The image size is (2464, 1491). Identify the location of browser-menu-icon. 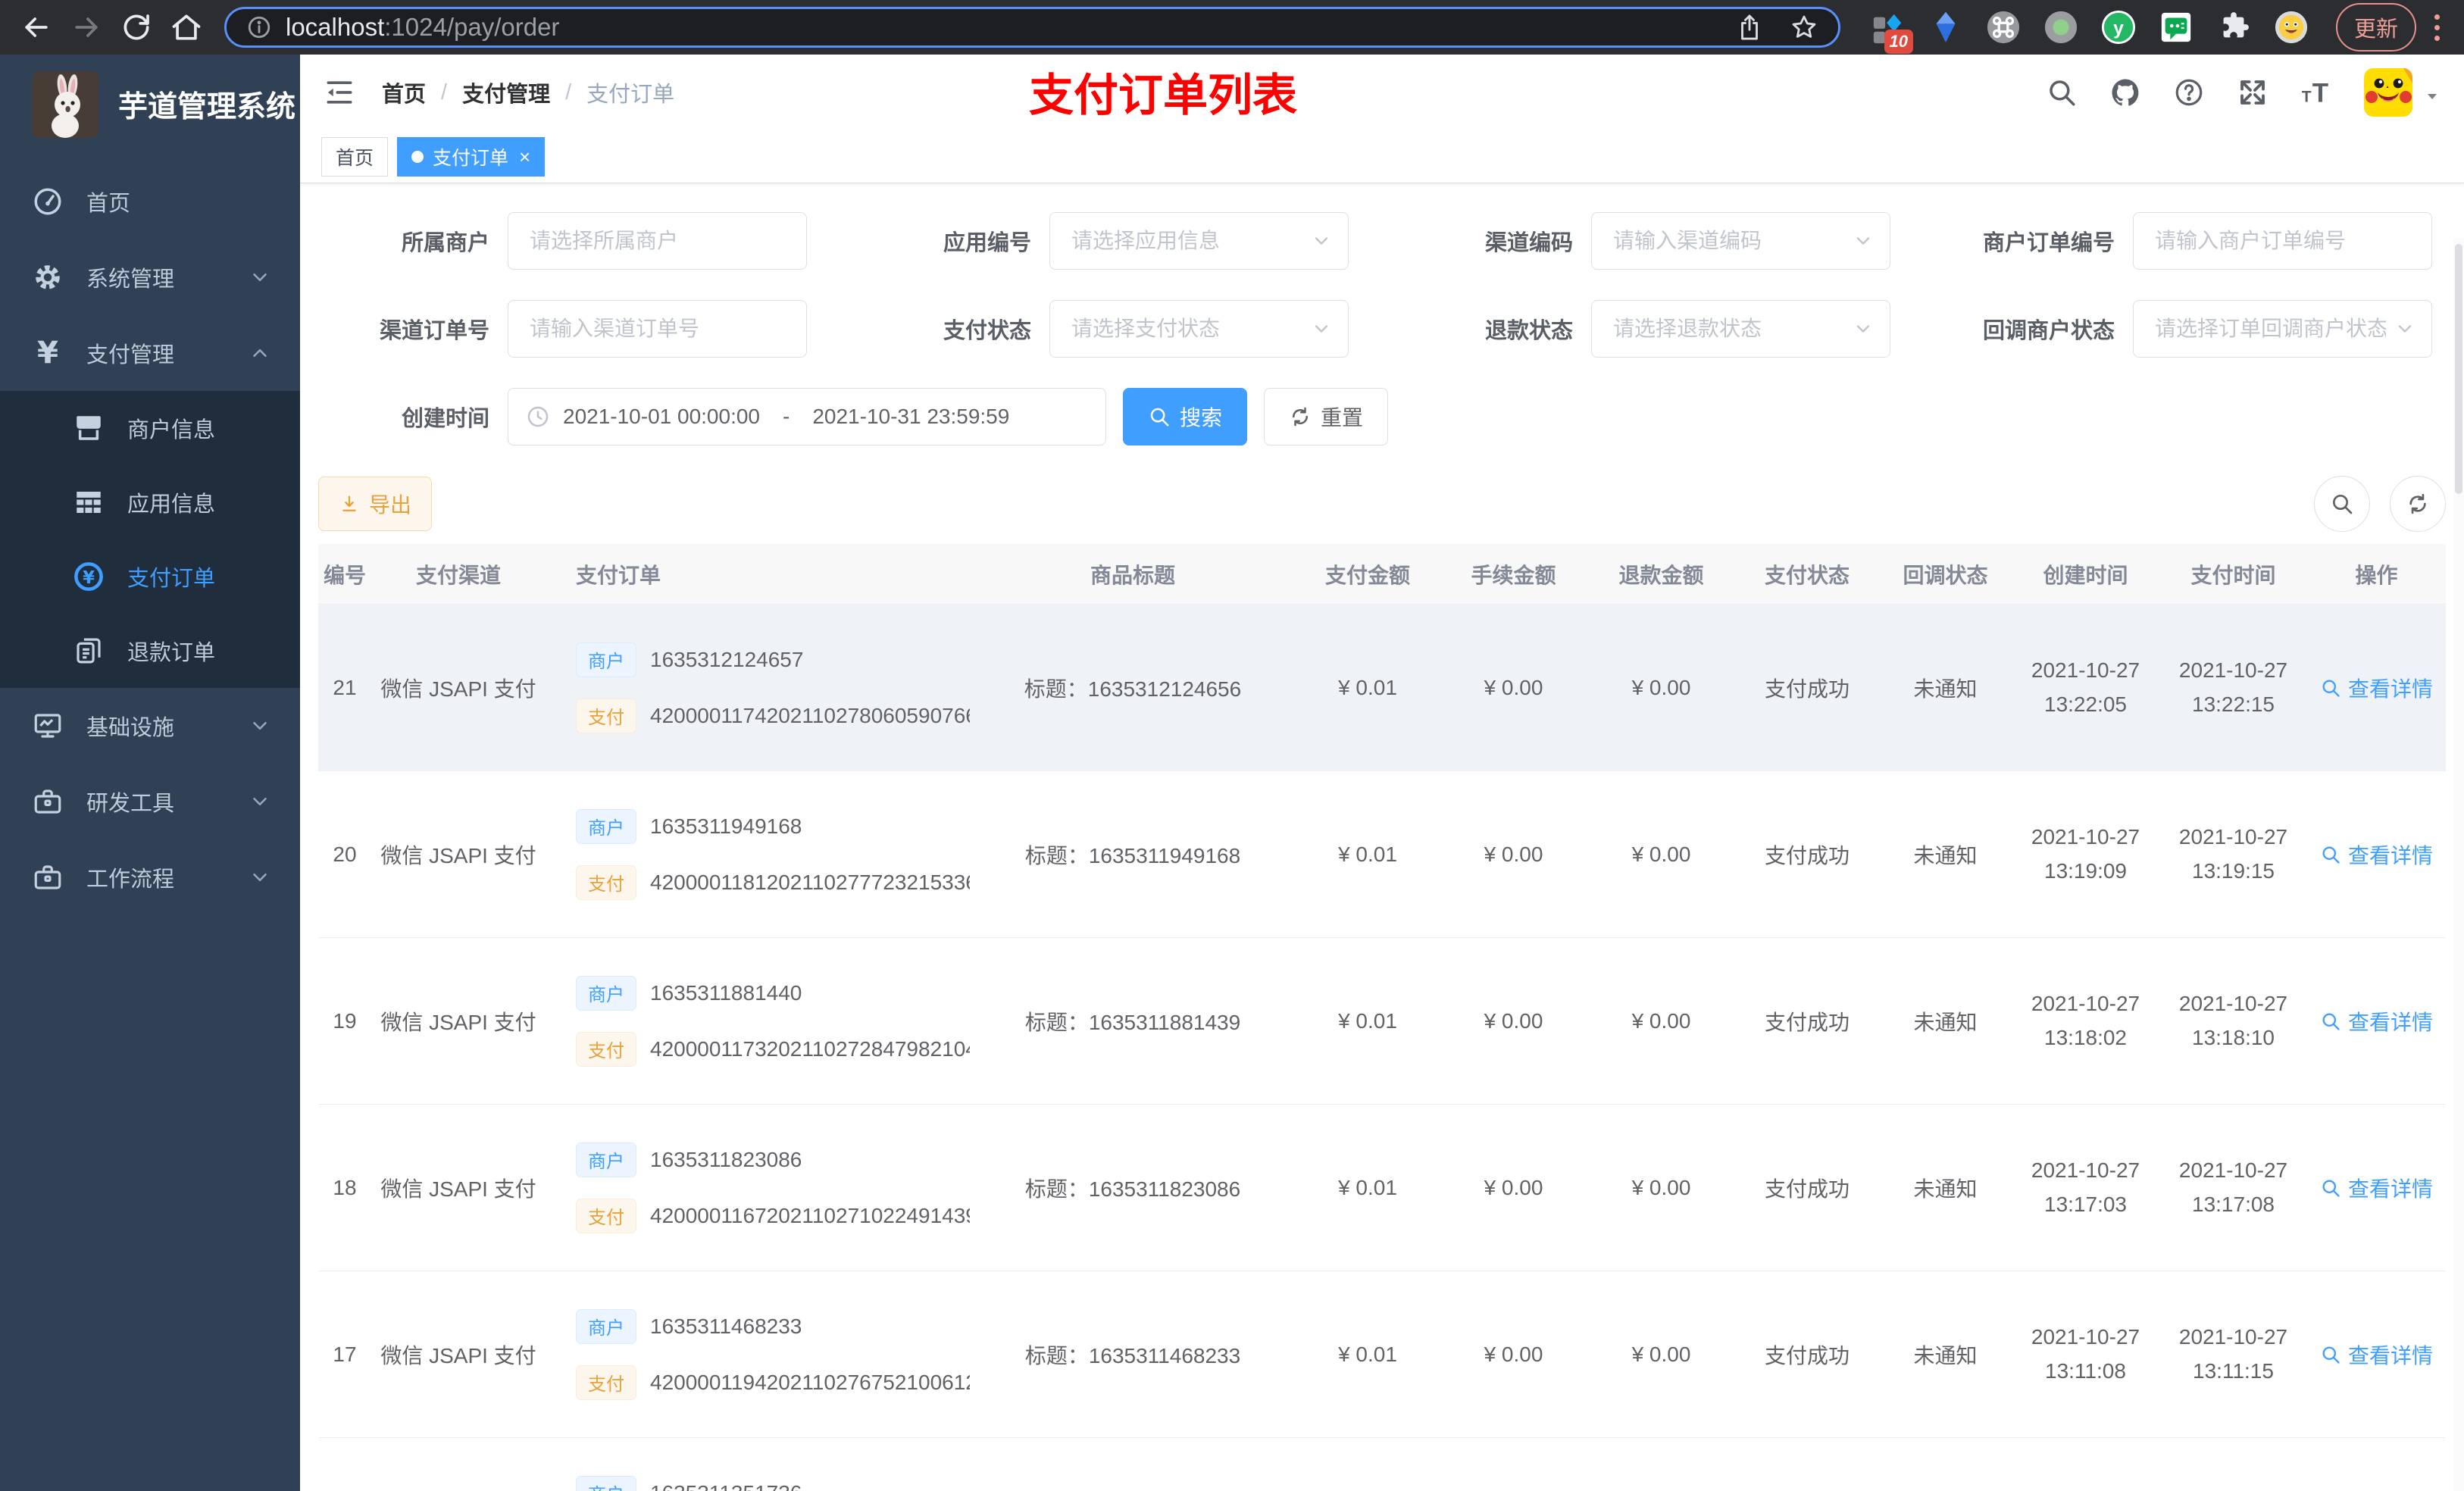
(2437, 27).